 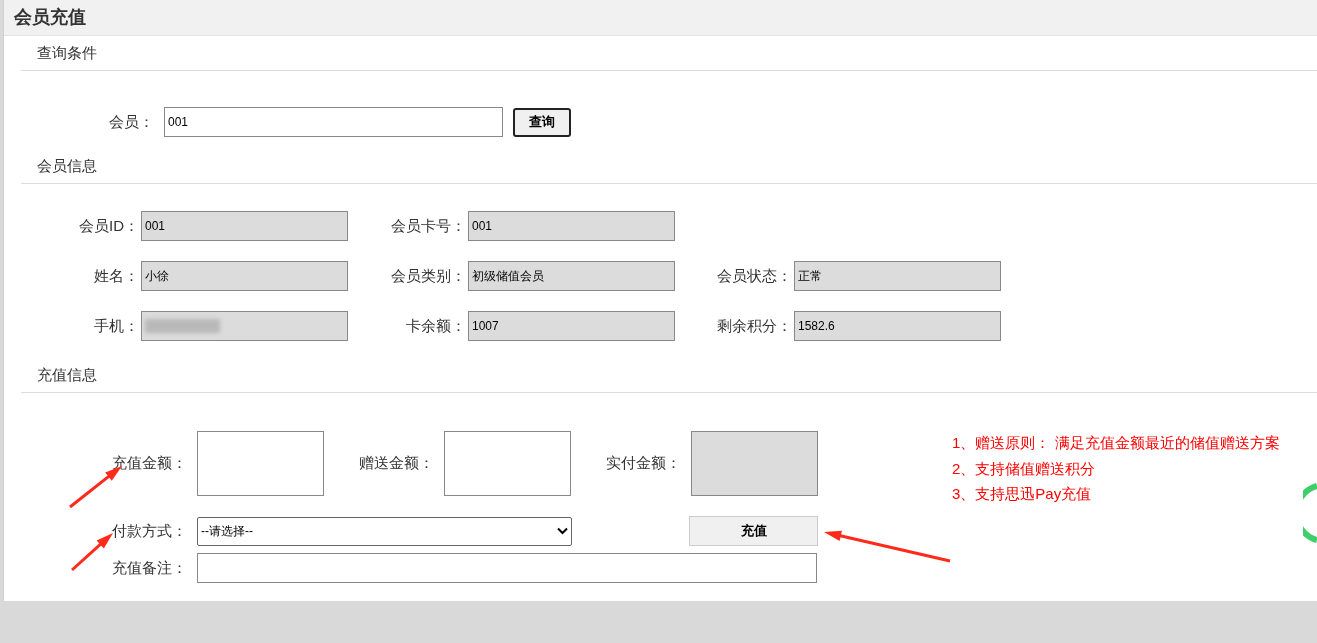 What do you see at coordinates (131, 121) in the screenshot?
I see `field-label: 会员：` at bounding box center [131, 121].